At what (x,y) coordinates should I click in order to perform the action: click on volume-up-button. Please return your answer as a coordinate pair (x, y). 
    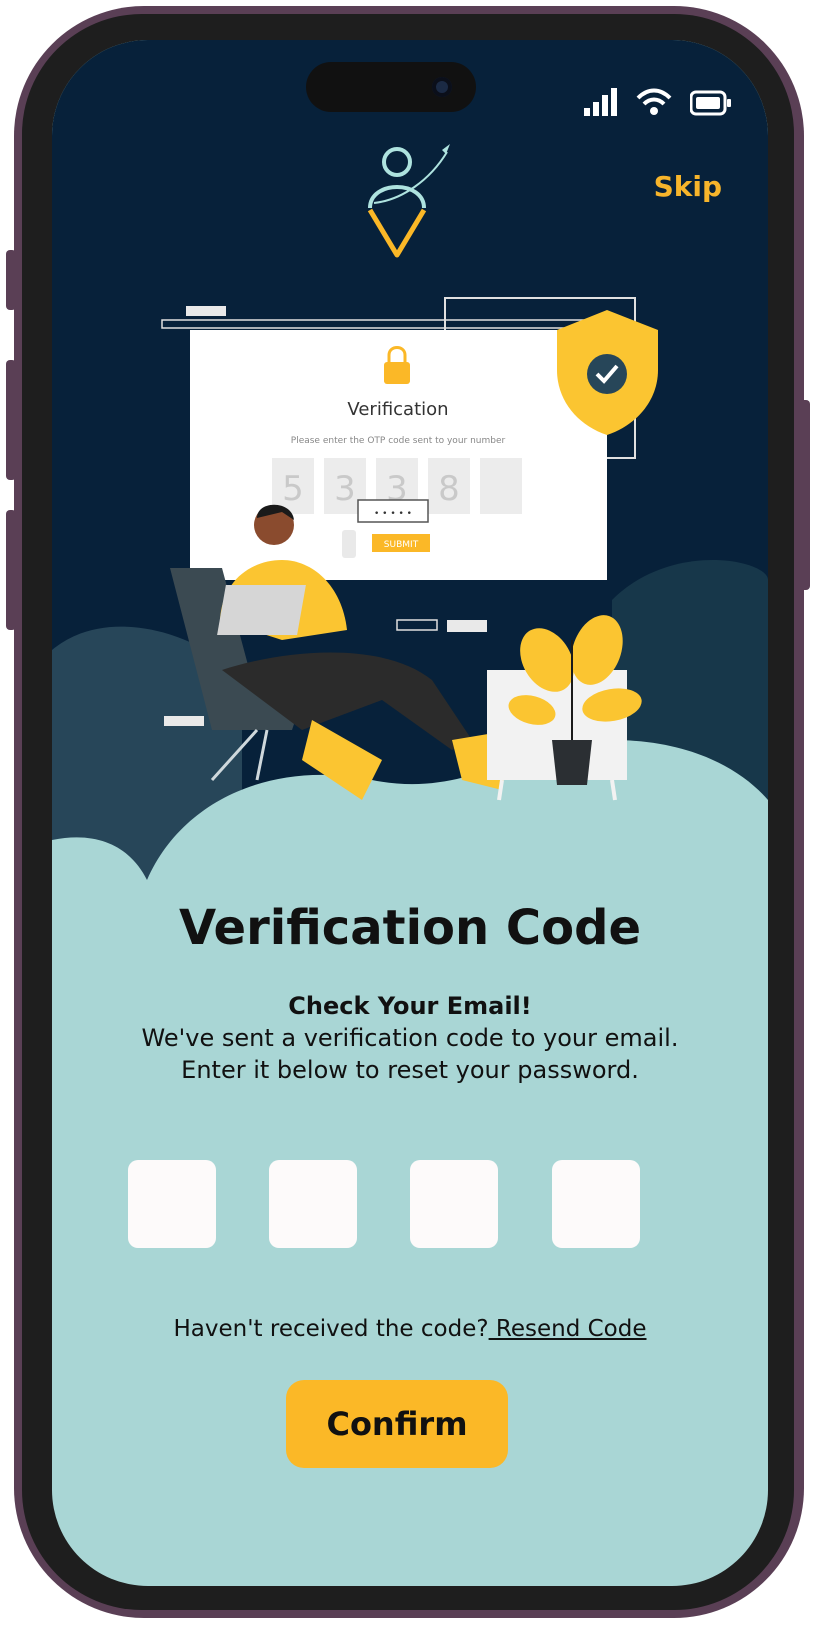
    Looking at the image, I should click on (11, 280).